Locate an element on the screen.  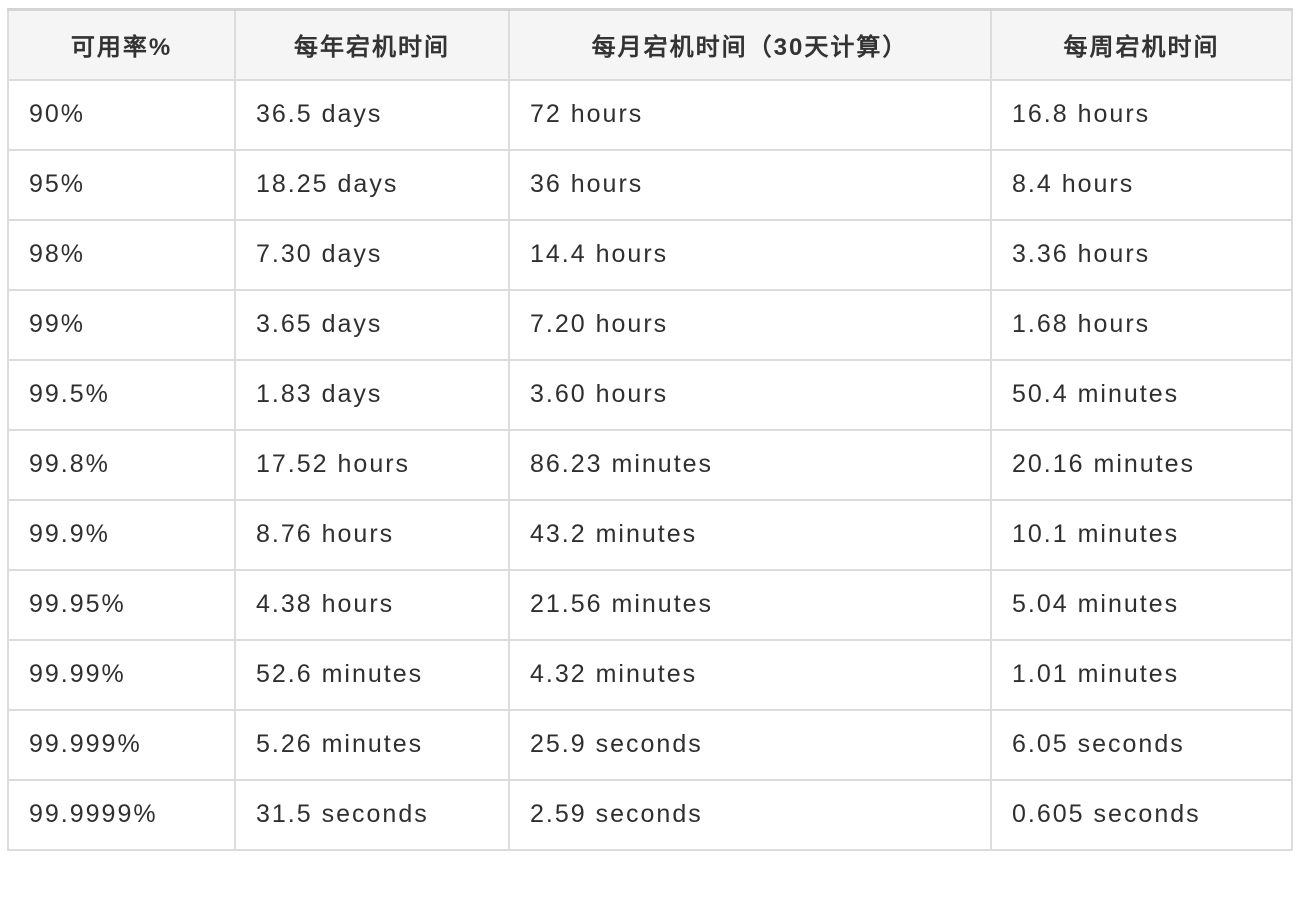
table-header-row: 可用率% 每年宕机时间 每月宕机时间（30天计算） 每周宕机时间 is located at coordinates (650, 44).